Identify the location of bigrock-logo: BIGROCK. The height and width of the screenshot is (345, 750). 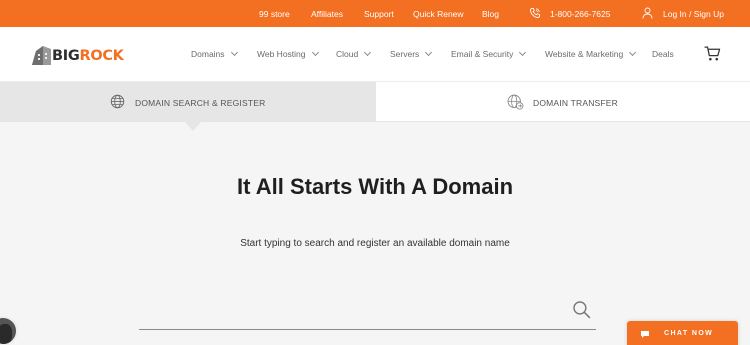
(80, 55).